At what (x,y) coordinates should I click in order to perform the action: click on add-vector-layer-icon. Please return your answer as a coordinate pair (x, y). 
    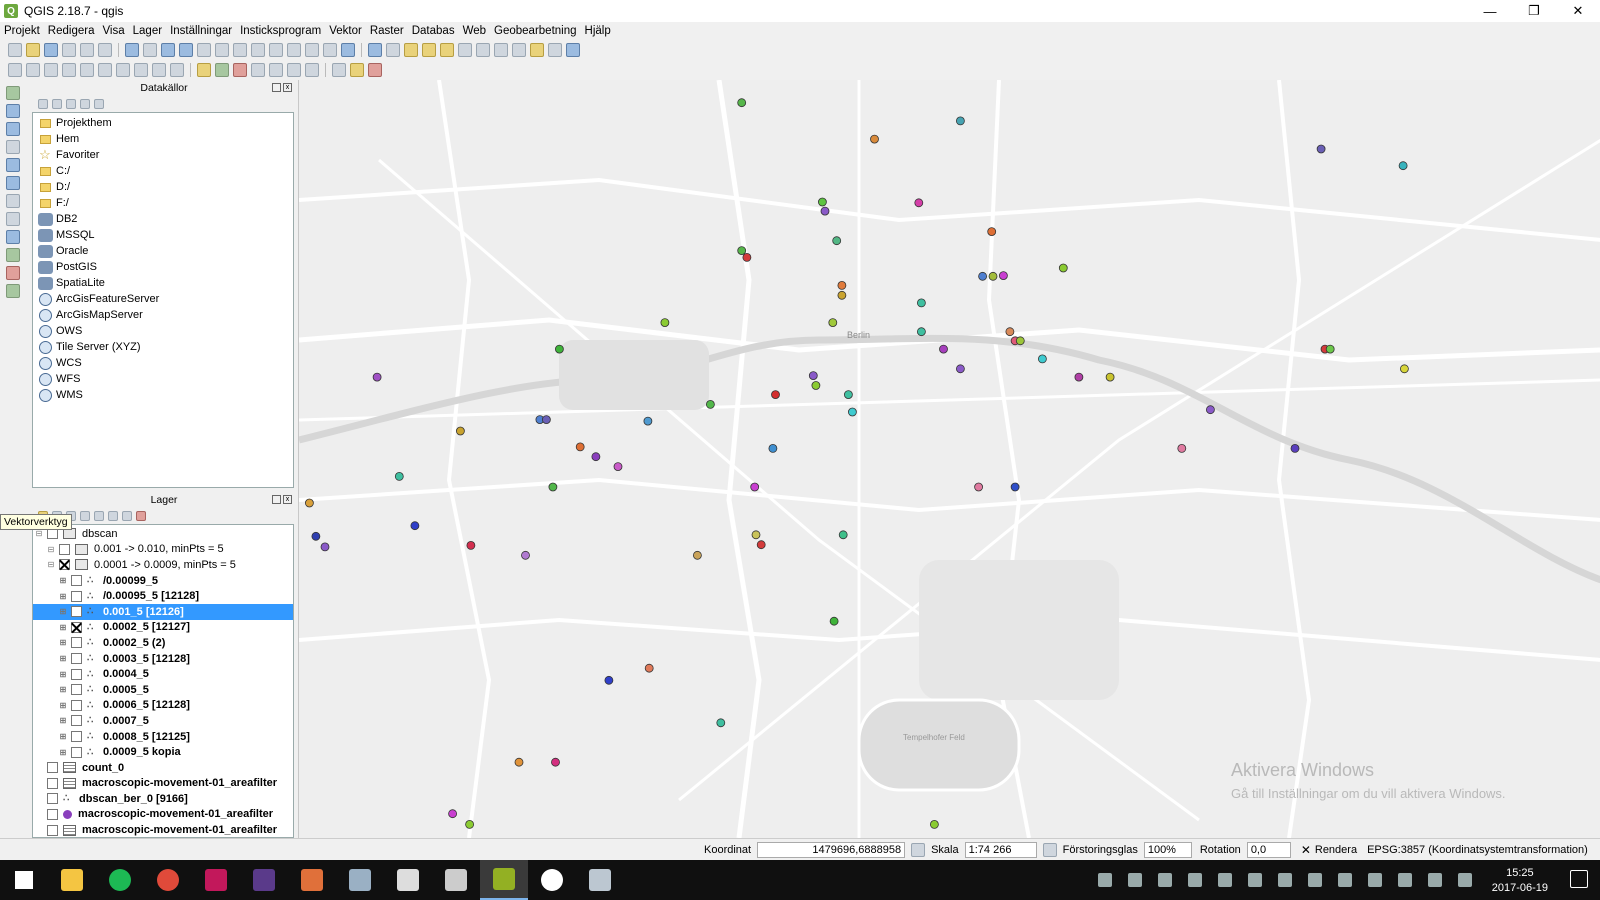
    Looking at the image, I should click on (13, 93).